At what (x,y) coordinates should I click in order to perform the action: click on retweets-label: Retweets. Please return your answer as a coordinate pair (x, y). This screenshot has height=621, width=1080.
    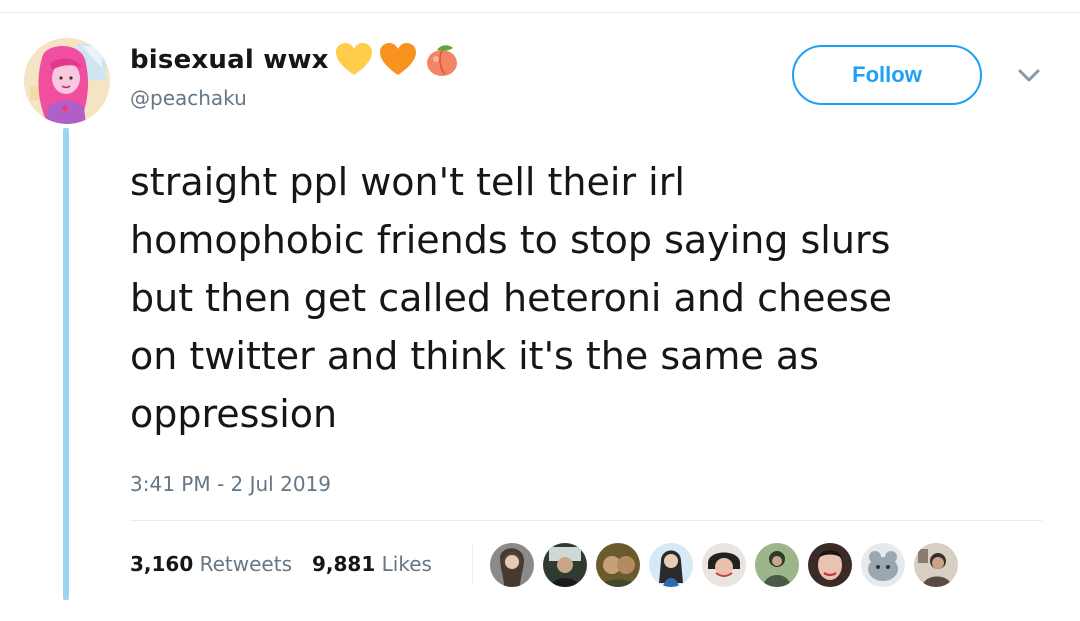
    Looking at the image, I should click on (245, 564).